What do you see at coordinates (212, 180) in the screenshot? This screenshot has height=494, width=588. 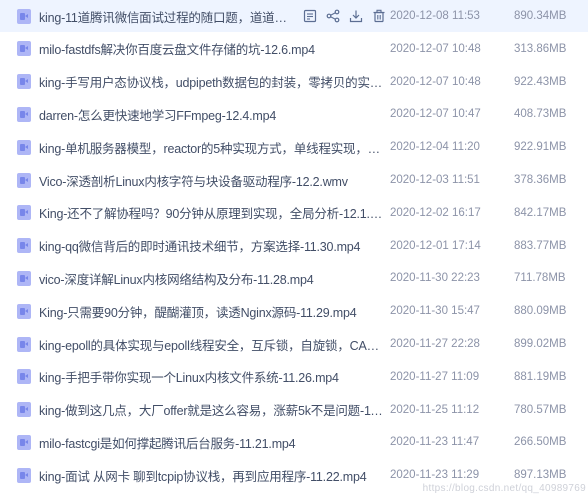 I see `file-name: Vico-深透剖析Linux内核字符与块设备驱动程序-12.2.wmv` at bounding box center [212, 180].